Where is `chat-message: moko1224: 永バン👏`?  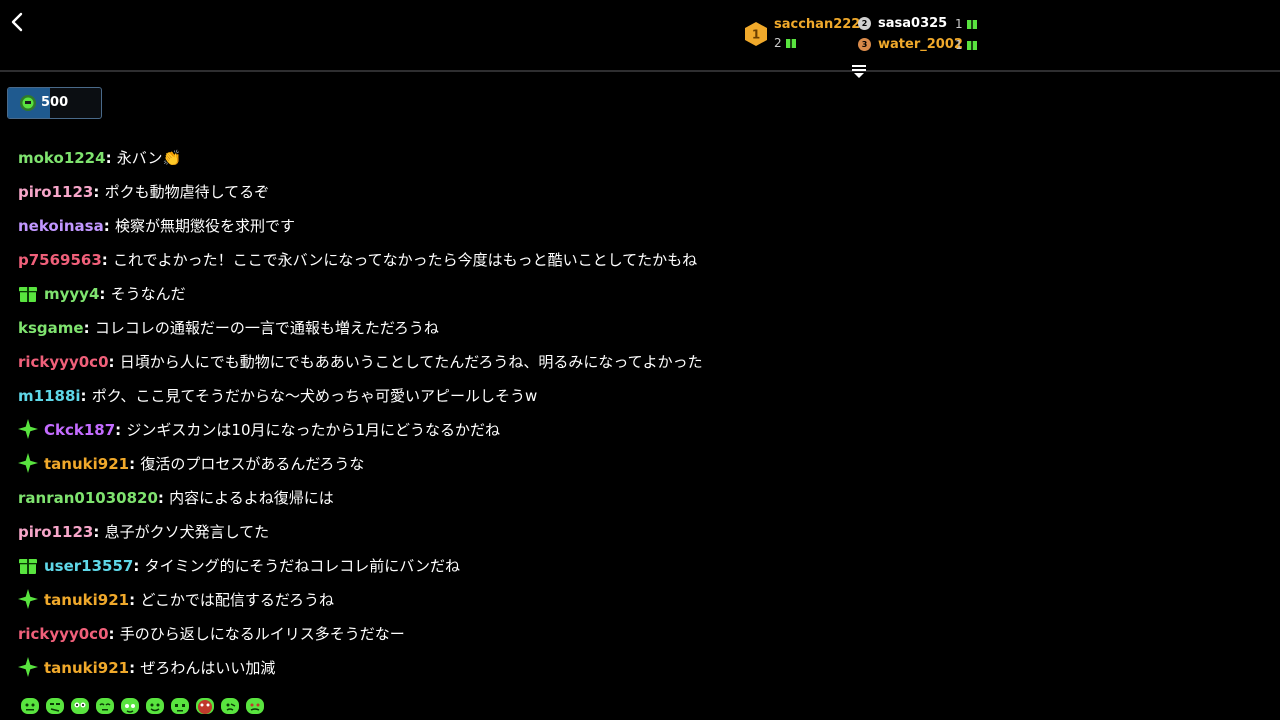
chat-message: moko1224: 永バン👏 is located at coordinates (99, 158).